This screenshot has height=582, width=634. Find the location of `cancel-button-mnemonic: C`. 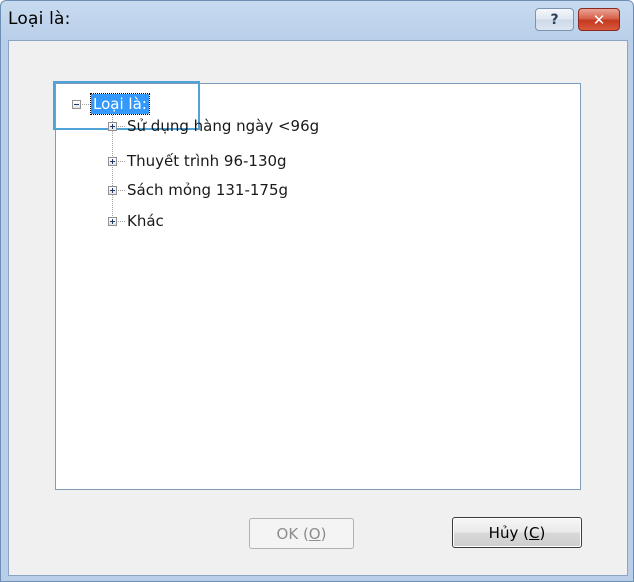

cancel-button-mnemonic: C is located at coordinates (534, 532).